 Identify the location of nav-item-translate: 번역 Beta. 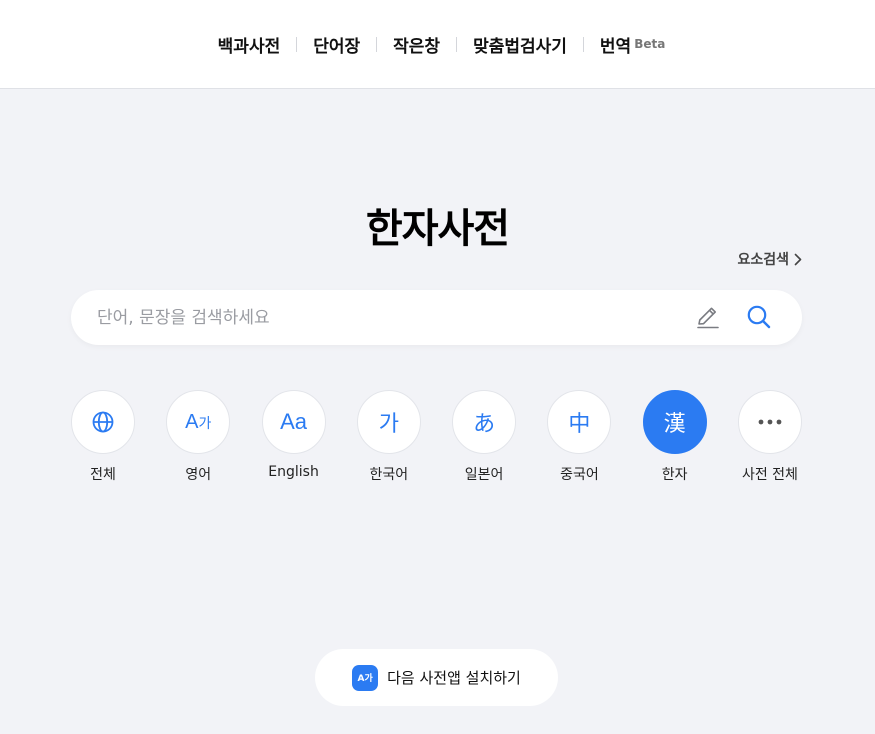
(632, 44).